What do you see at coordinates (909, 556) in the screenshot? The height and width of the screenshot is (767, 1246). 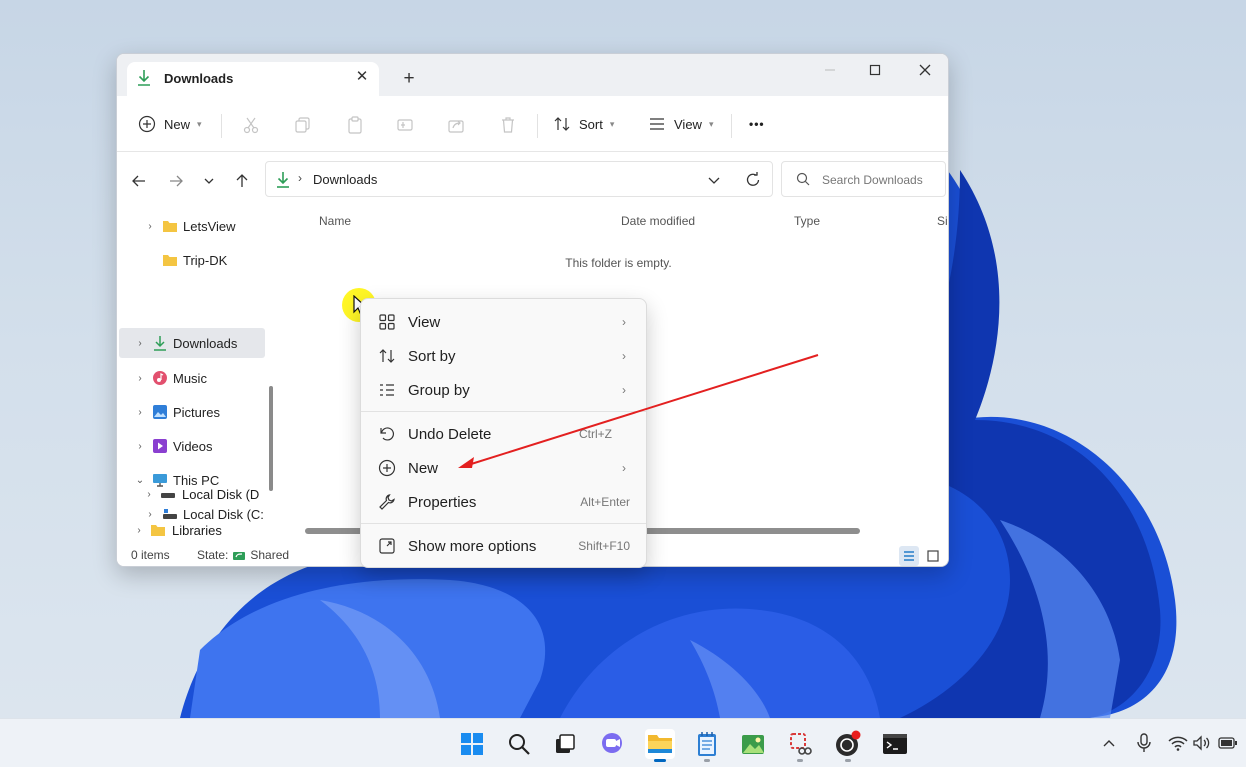 I see `details-view-button` at bounding box center [909, 556].